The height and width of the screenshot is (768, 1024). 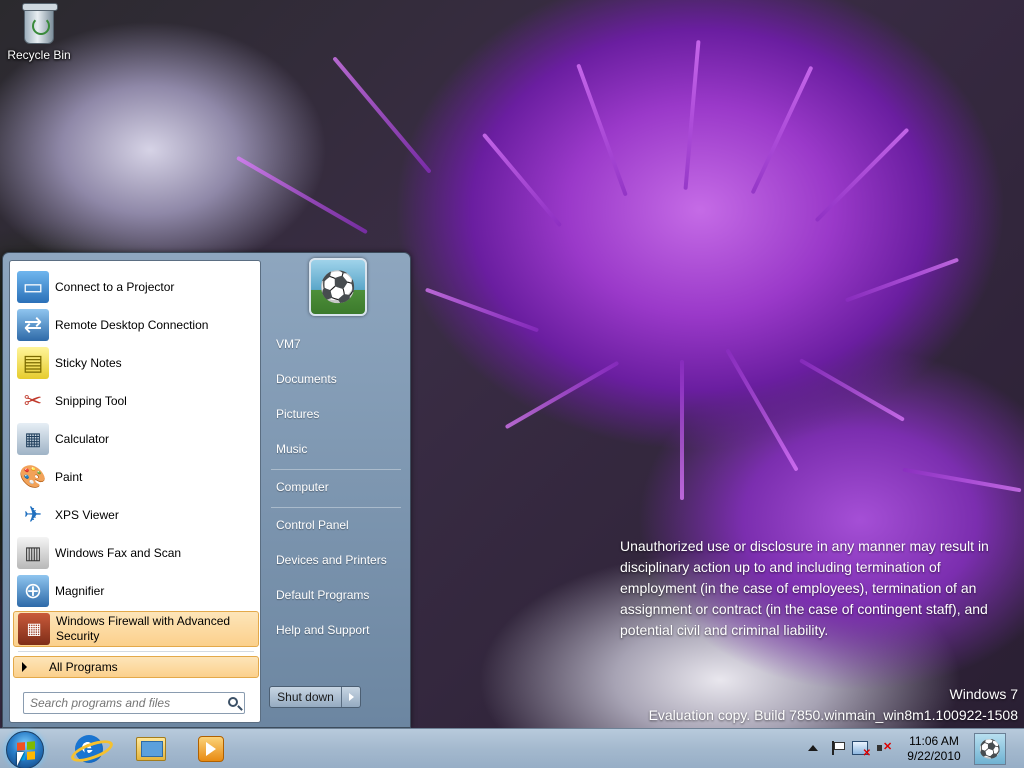 I want to click on program-label: Windows Fax and Scan, so click(x=118, y=552).